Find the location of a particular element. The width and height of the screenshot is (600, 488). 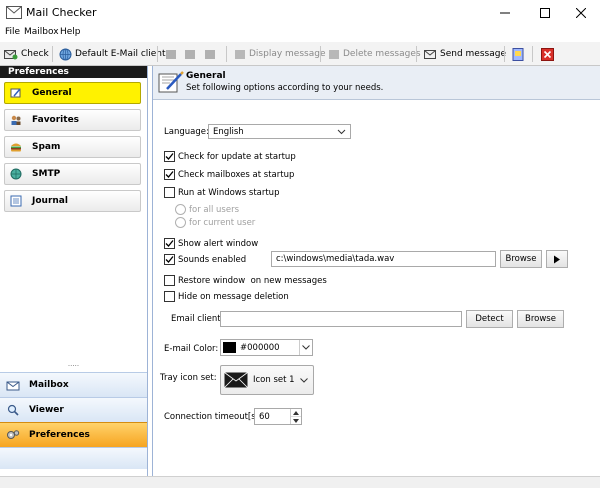

current-user-radio is located at coordinates (180, 222).